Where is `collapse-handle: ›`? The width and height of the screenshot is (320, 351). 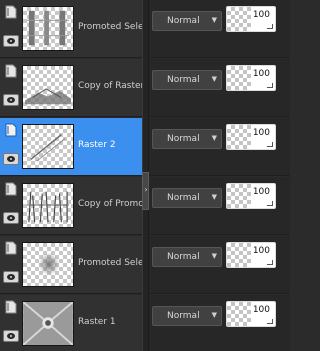 collapse-handle: › is located at coordinates (145, 191).